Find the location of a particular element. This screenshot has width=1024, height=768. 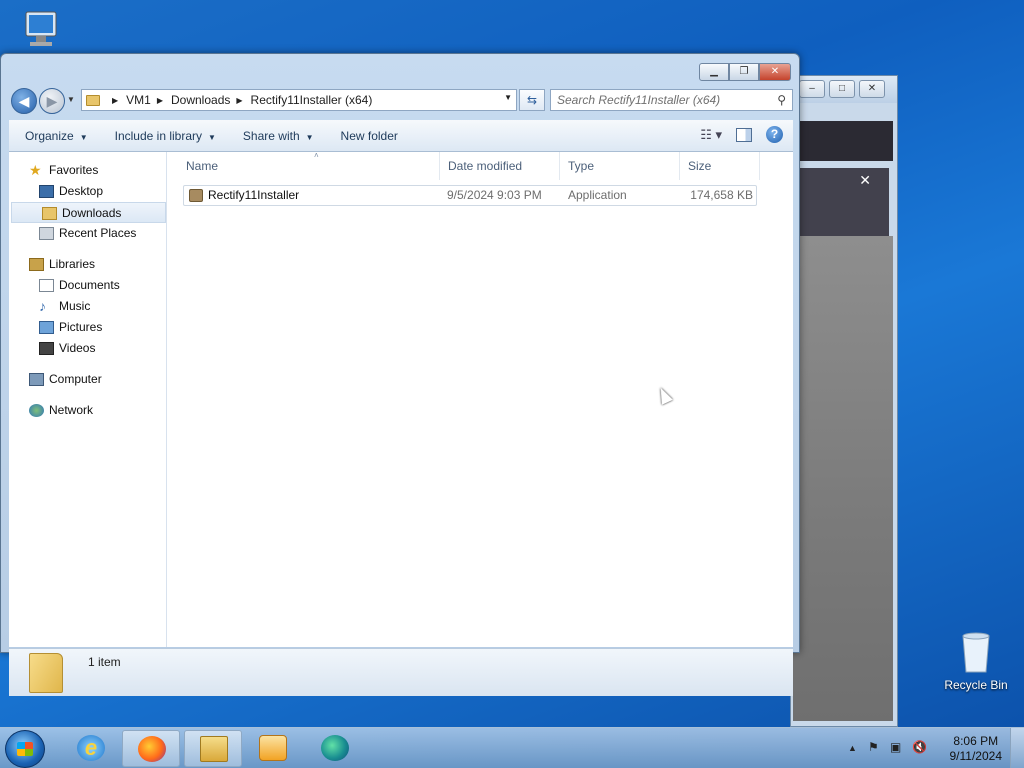

file-size: 174,658 KB is located at coordinates (721, 195).